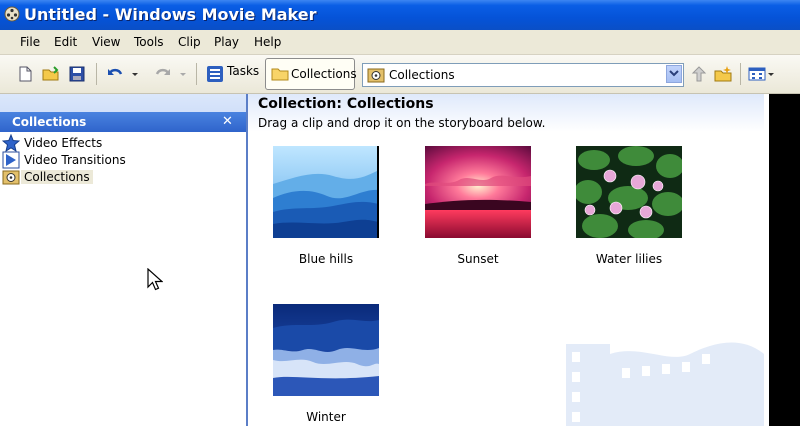  What do you see at coordinates (400, 42) in the screenshot?
I see `menu-bar: File Edit View Tools Clip Play Help` at bounding box center [400, 42].